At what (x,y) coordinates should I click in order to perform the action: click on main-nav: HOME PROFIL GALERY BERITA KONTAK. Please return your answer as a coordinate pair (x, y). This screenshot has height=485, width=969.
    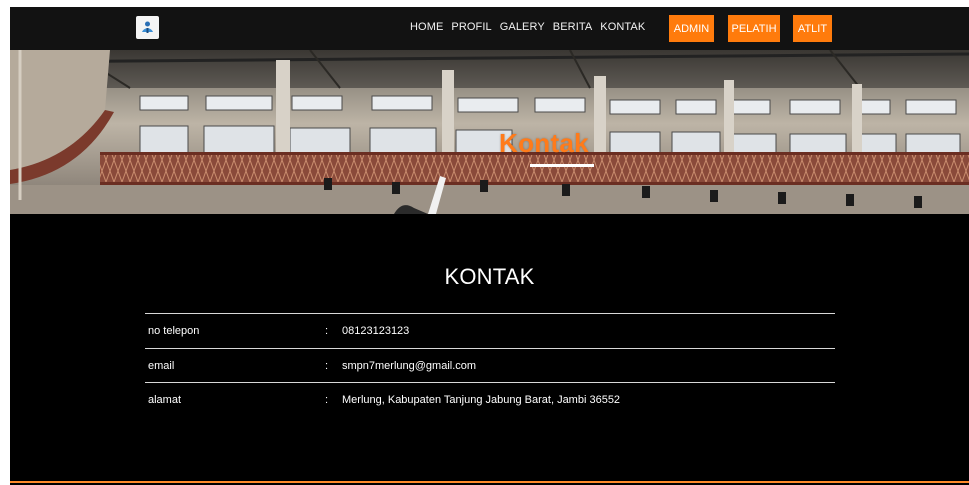
    Looking at the image, I should click on (527, 27).